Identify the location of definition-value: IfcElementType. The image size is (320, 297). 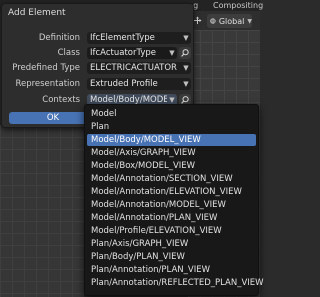
(122, 38).